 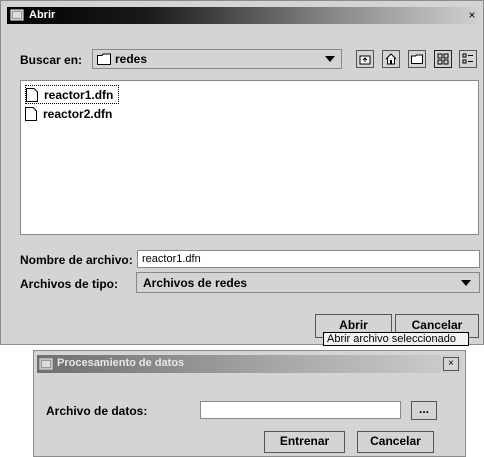 I want to click on details-view-icon, so click(x=467, y=58).